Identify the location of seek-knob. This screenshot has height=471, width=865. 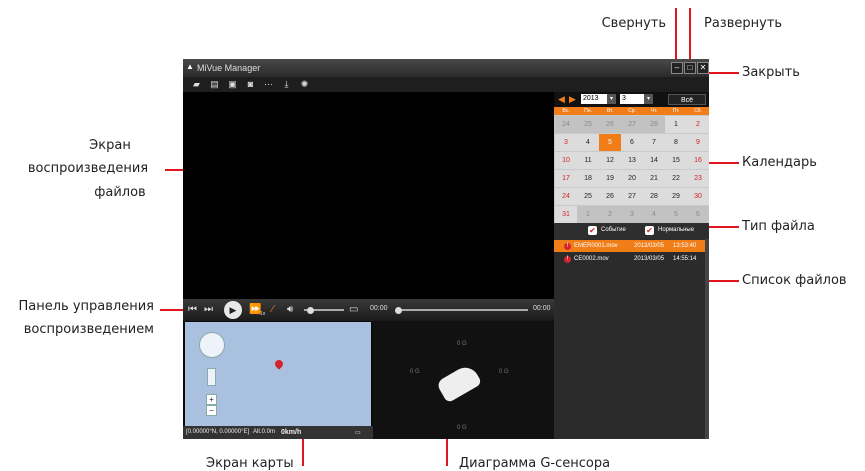
(398, 310).